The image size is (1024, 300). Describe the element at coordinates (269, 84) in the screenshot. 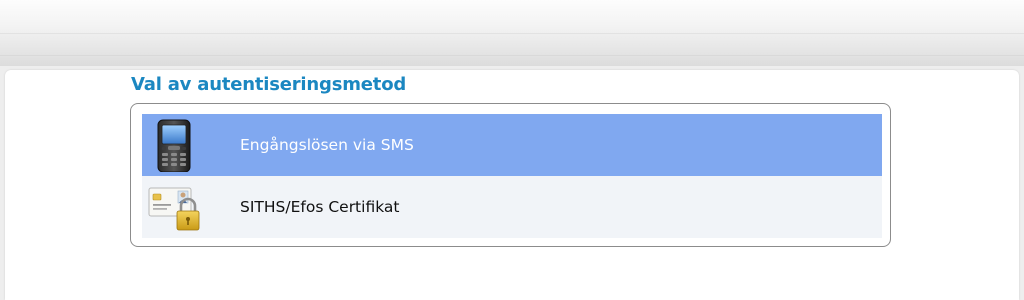

I see `page-title: Val av autentiseringsmetod` at that location.